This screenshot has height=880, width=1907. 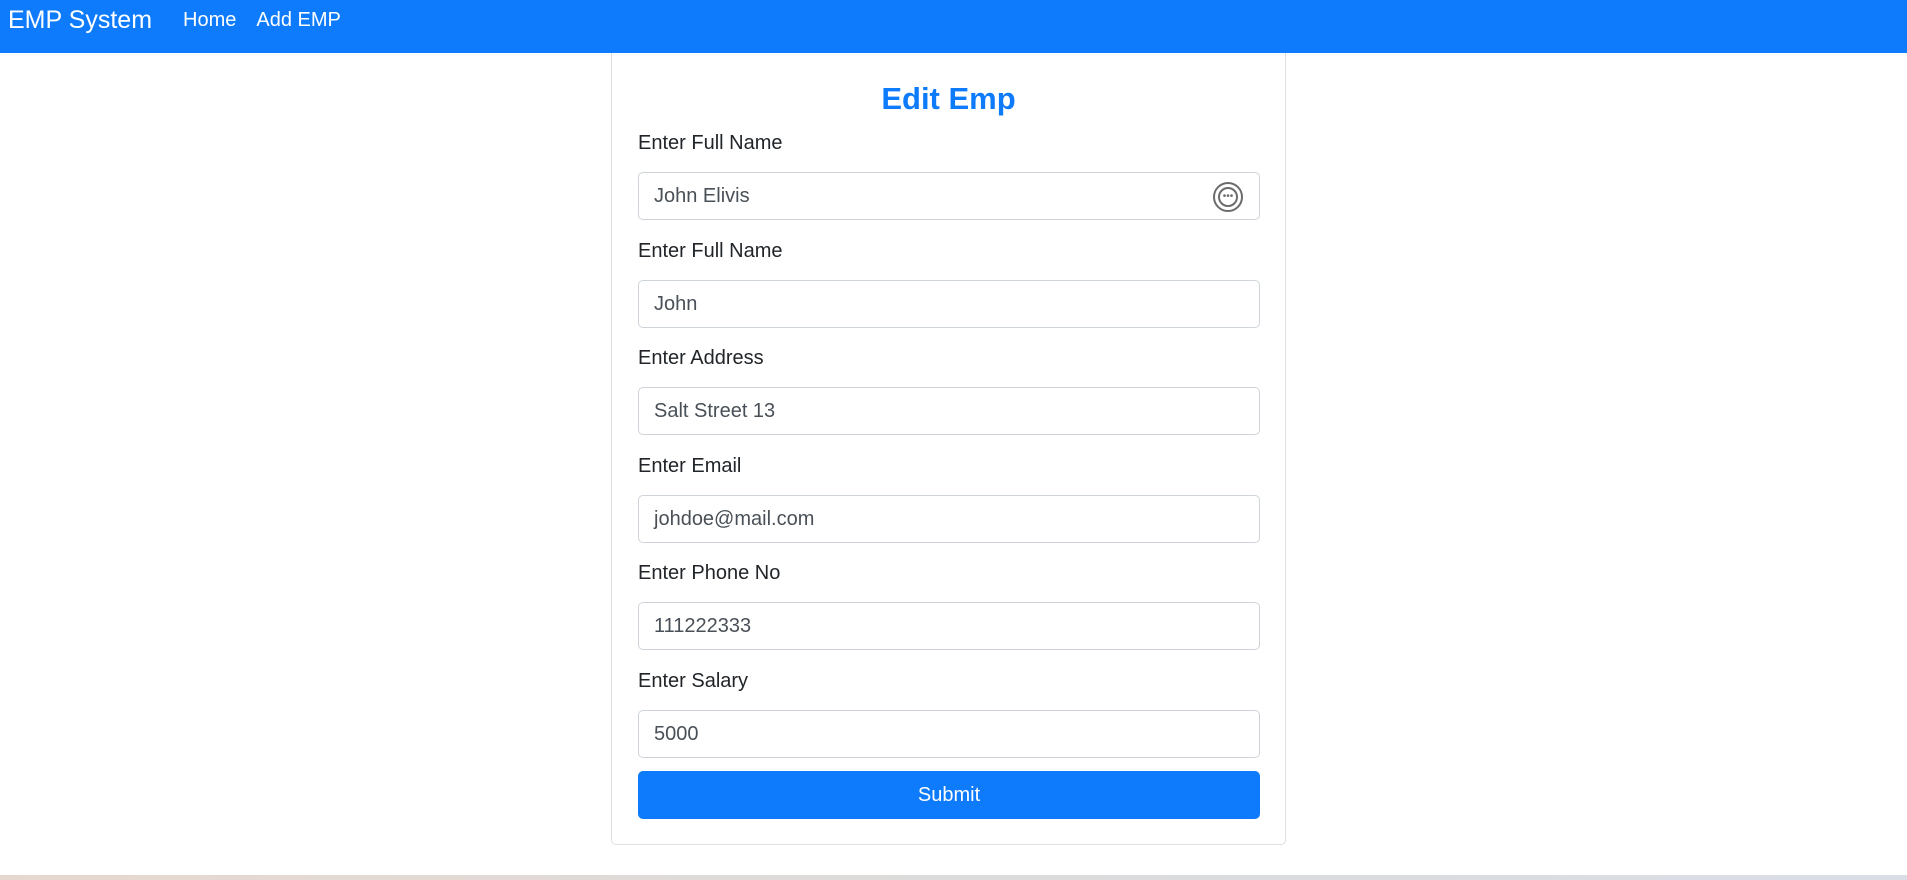 What do you see at coordinates (702, 195) in the screenshot?
I see `full-name-value: John Elivis` at bounding box center [702, 195].